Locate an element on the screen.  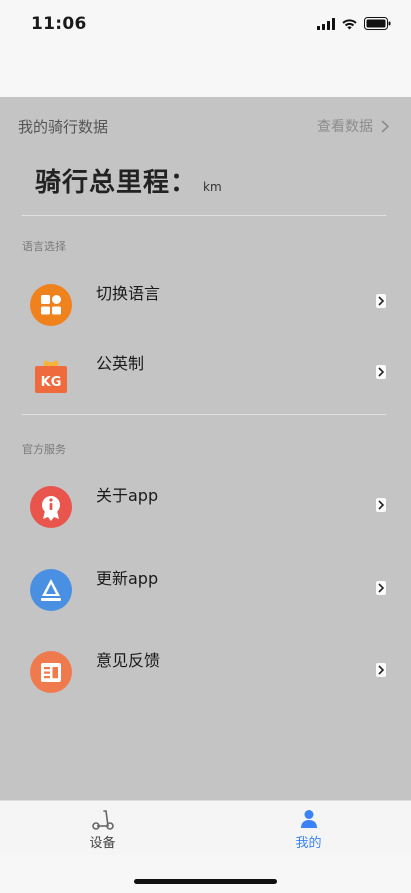
tab-mine: 我的 is located at coordinates (308, 828).